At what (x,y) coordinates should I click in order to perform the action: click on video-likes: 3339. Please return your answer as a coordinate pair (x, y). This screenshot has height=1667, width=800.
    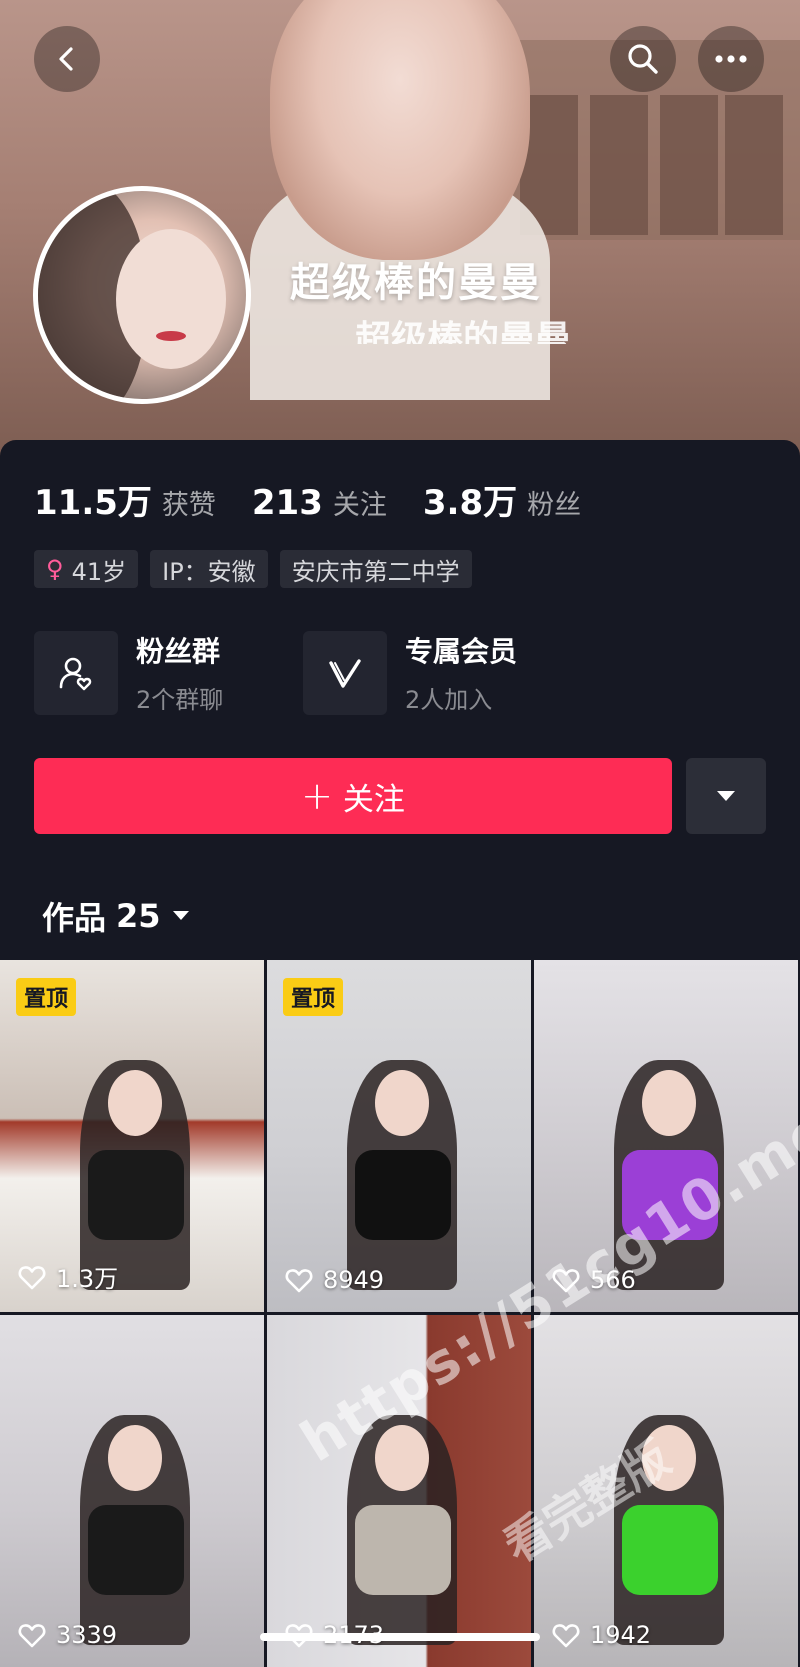
    Looking at the image, I should click on (67, 1635).